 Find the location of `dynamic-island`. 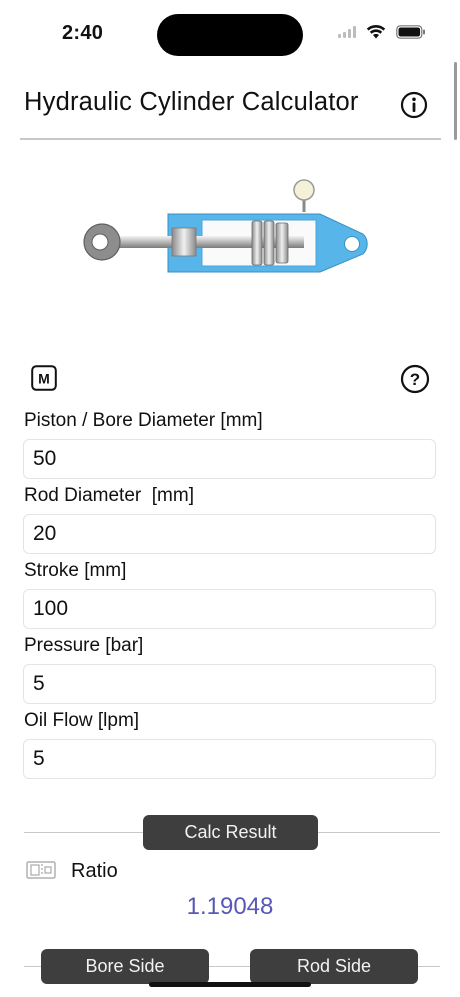

dynamic-island is located at coordinates (230, 35).